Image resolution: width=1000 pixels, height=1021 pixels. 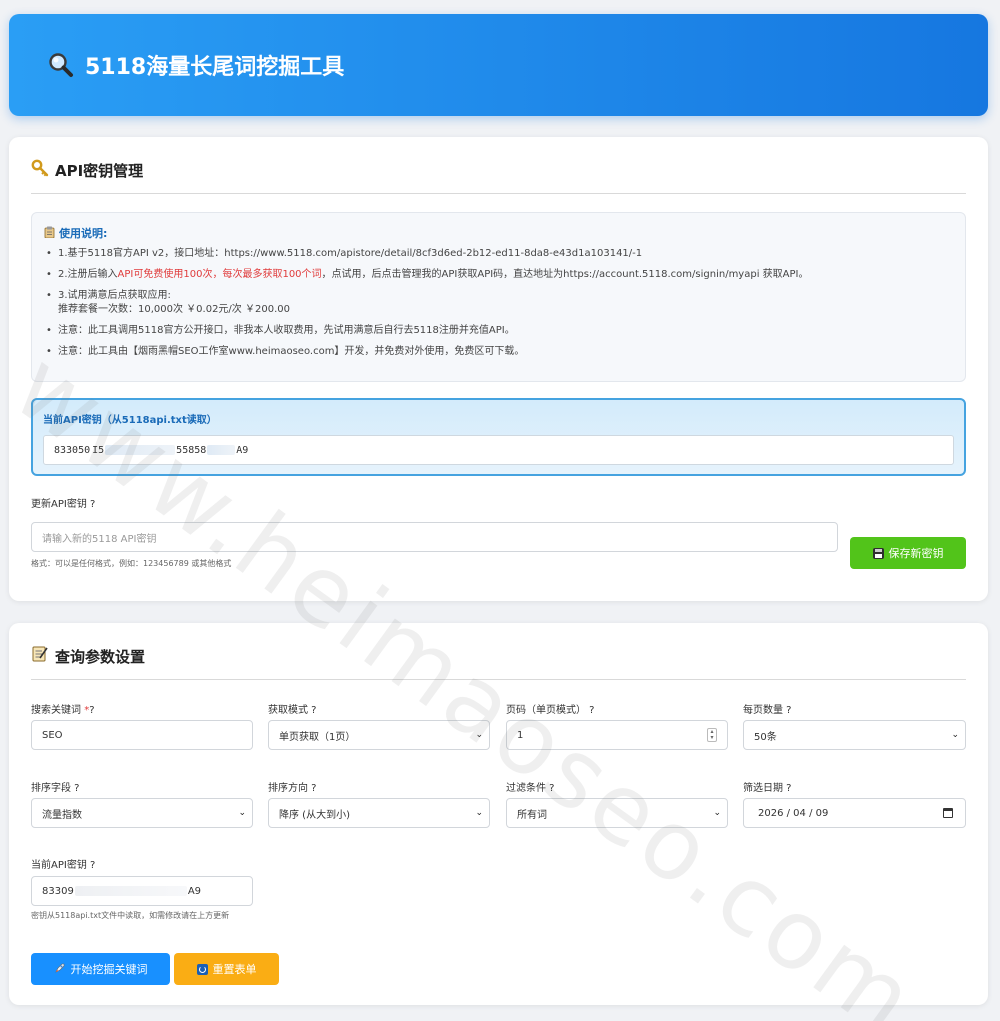 I want to click on filter-select: 所有词 ⌄, so click(x=617, y=813).